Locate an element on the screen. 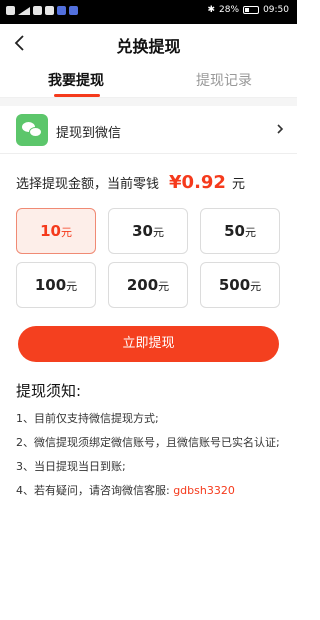  balance-unit: 元 is located at coordinates (238, 184).